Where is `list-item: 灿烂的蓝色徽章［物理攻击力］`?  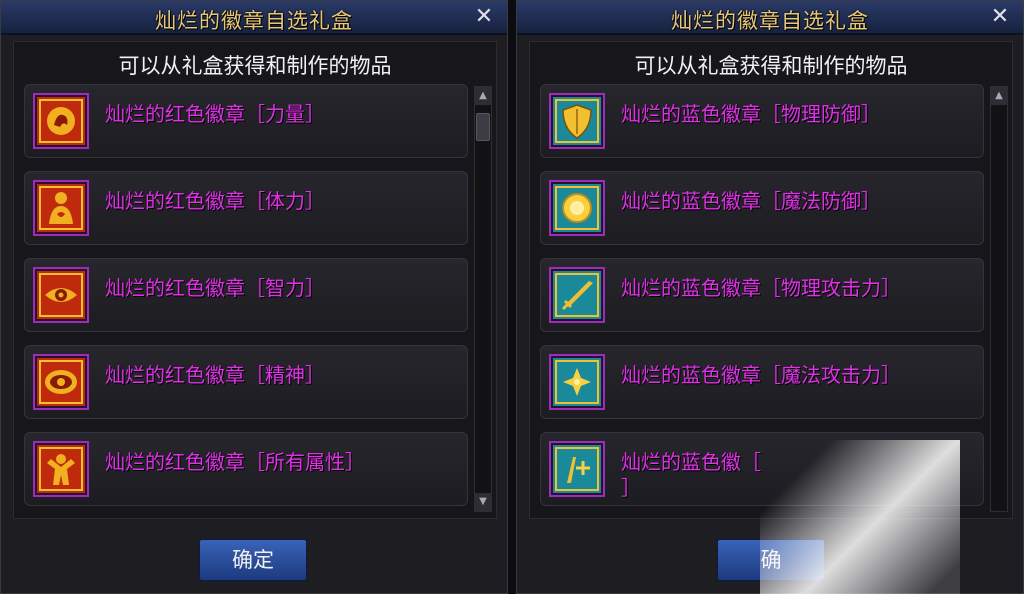
list-item: 灿烂的蓝色徽章［物理攻击力］ is located at coordinates (762, 295).